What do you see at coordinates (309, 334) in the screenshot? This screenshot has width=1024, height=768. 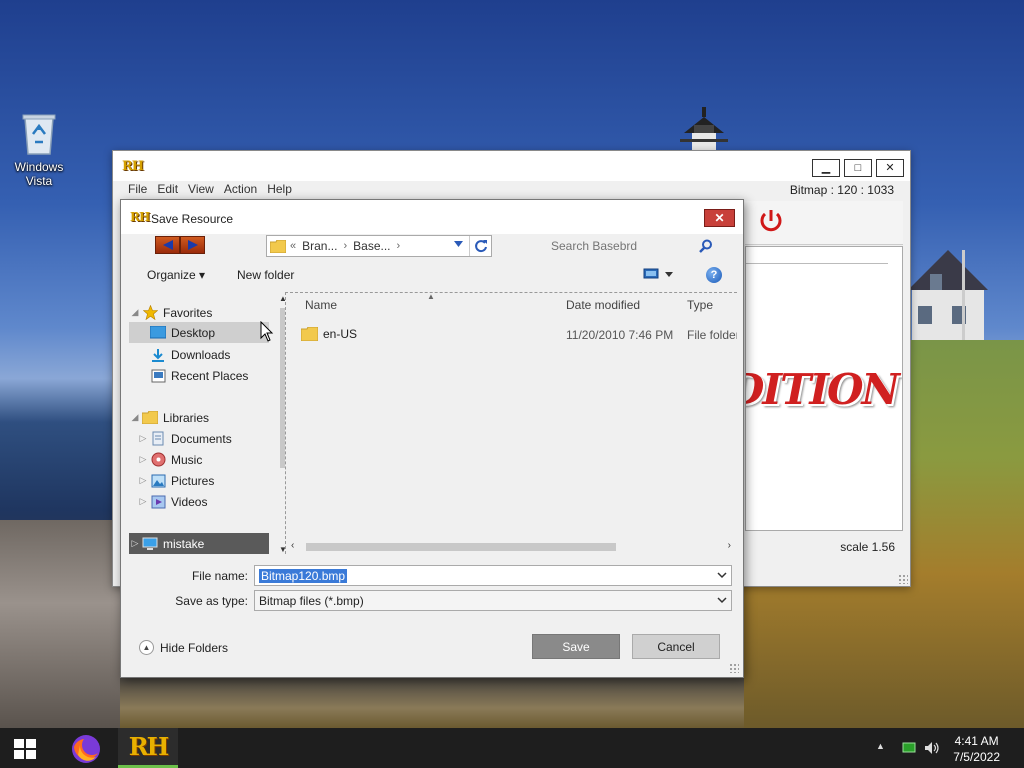 I see `folder-icon` at bounding box center [309, 334].